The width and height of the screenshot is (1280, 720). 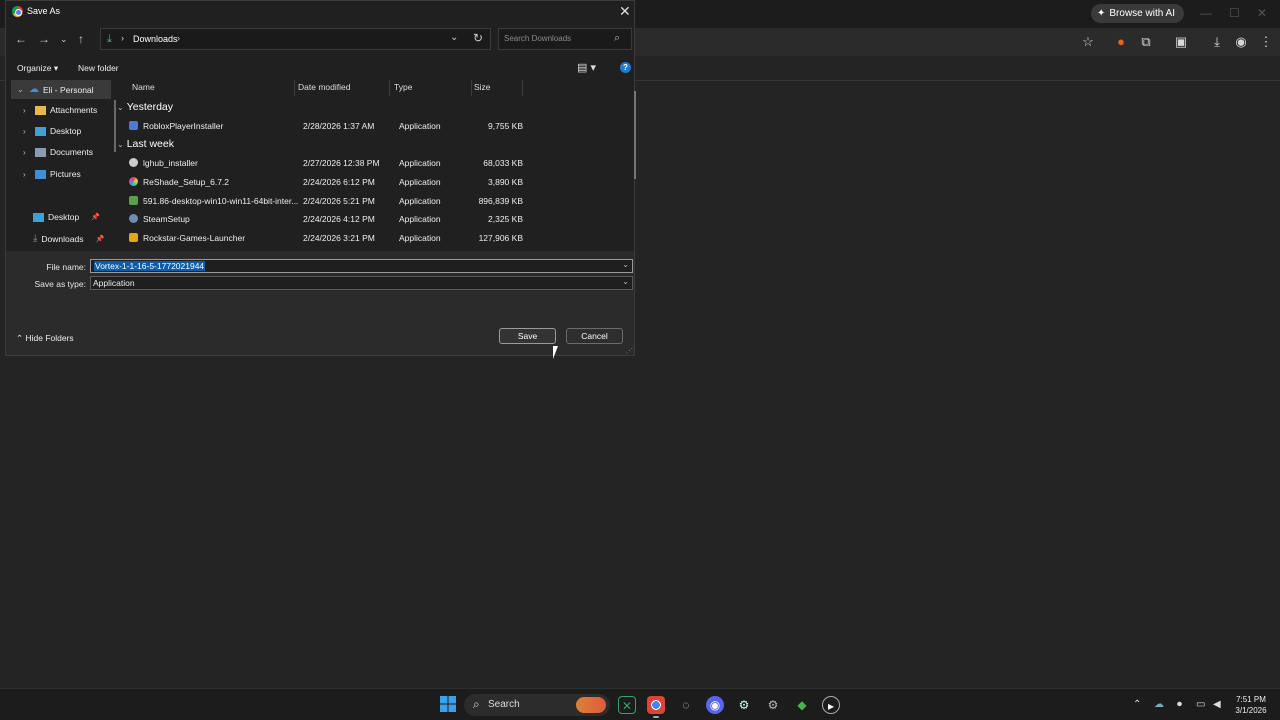 I want to click on profile-icon: ◉, so click(x=1241, y=42).